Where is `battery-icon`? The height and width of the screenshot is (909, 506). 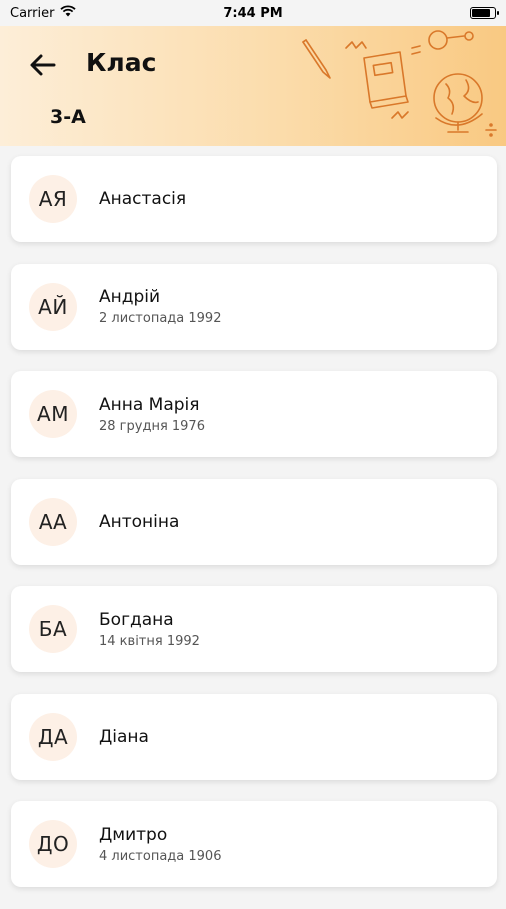
battery-icon is located at coordinates (484, 13).